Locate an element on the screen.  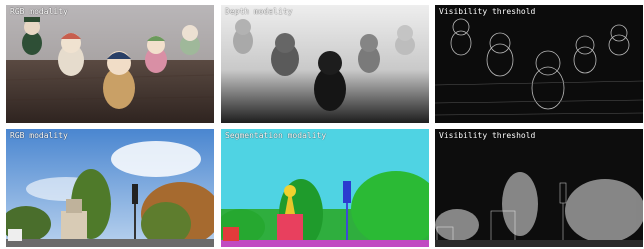
panel-label: Depth modality is located at coordinates (259, 11).